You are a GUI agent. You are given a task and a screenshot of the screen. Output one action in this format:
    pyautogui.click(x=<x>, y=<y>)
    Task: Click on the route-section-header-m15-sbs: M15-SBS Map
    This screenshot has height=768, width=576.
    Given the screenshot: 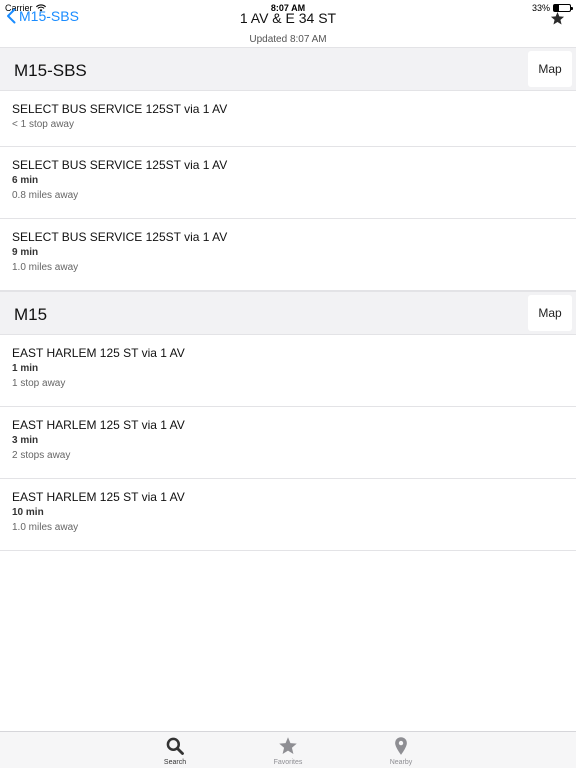 What is the action you would take?
    pyautogui.click(x=288, y=69)
    